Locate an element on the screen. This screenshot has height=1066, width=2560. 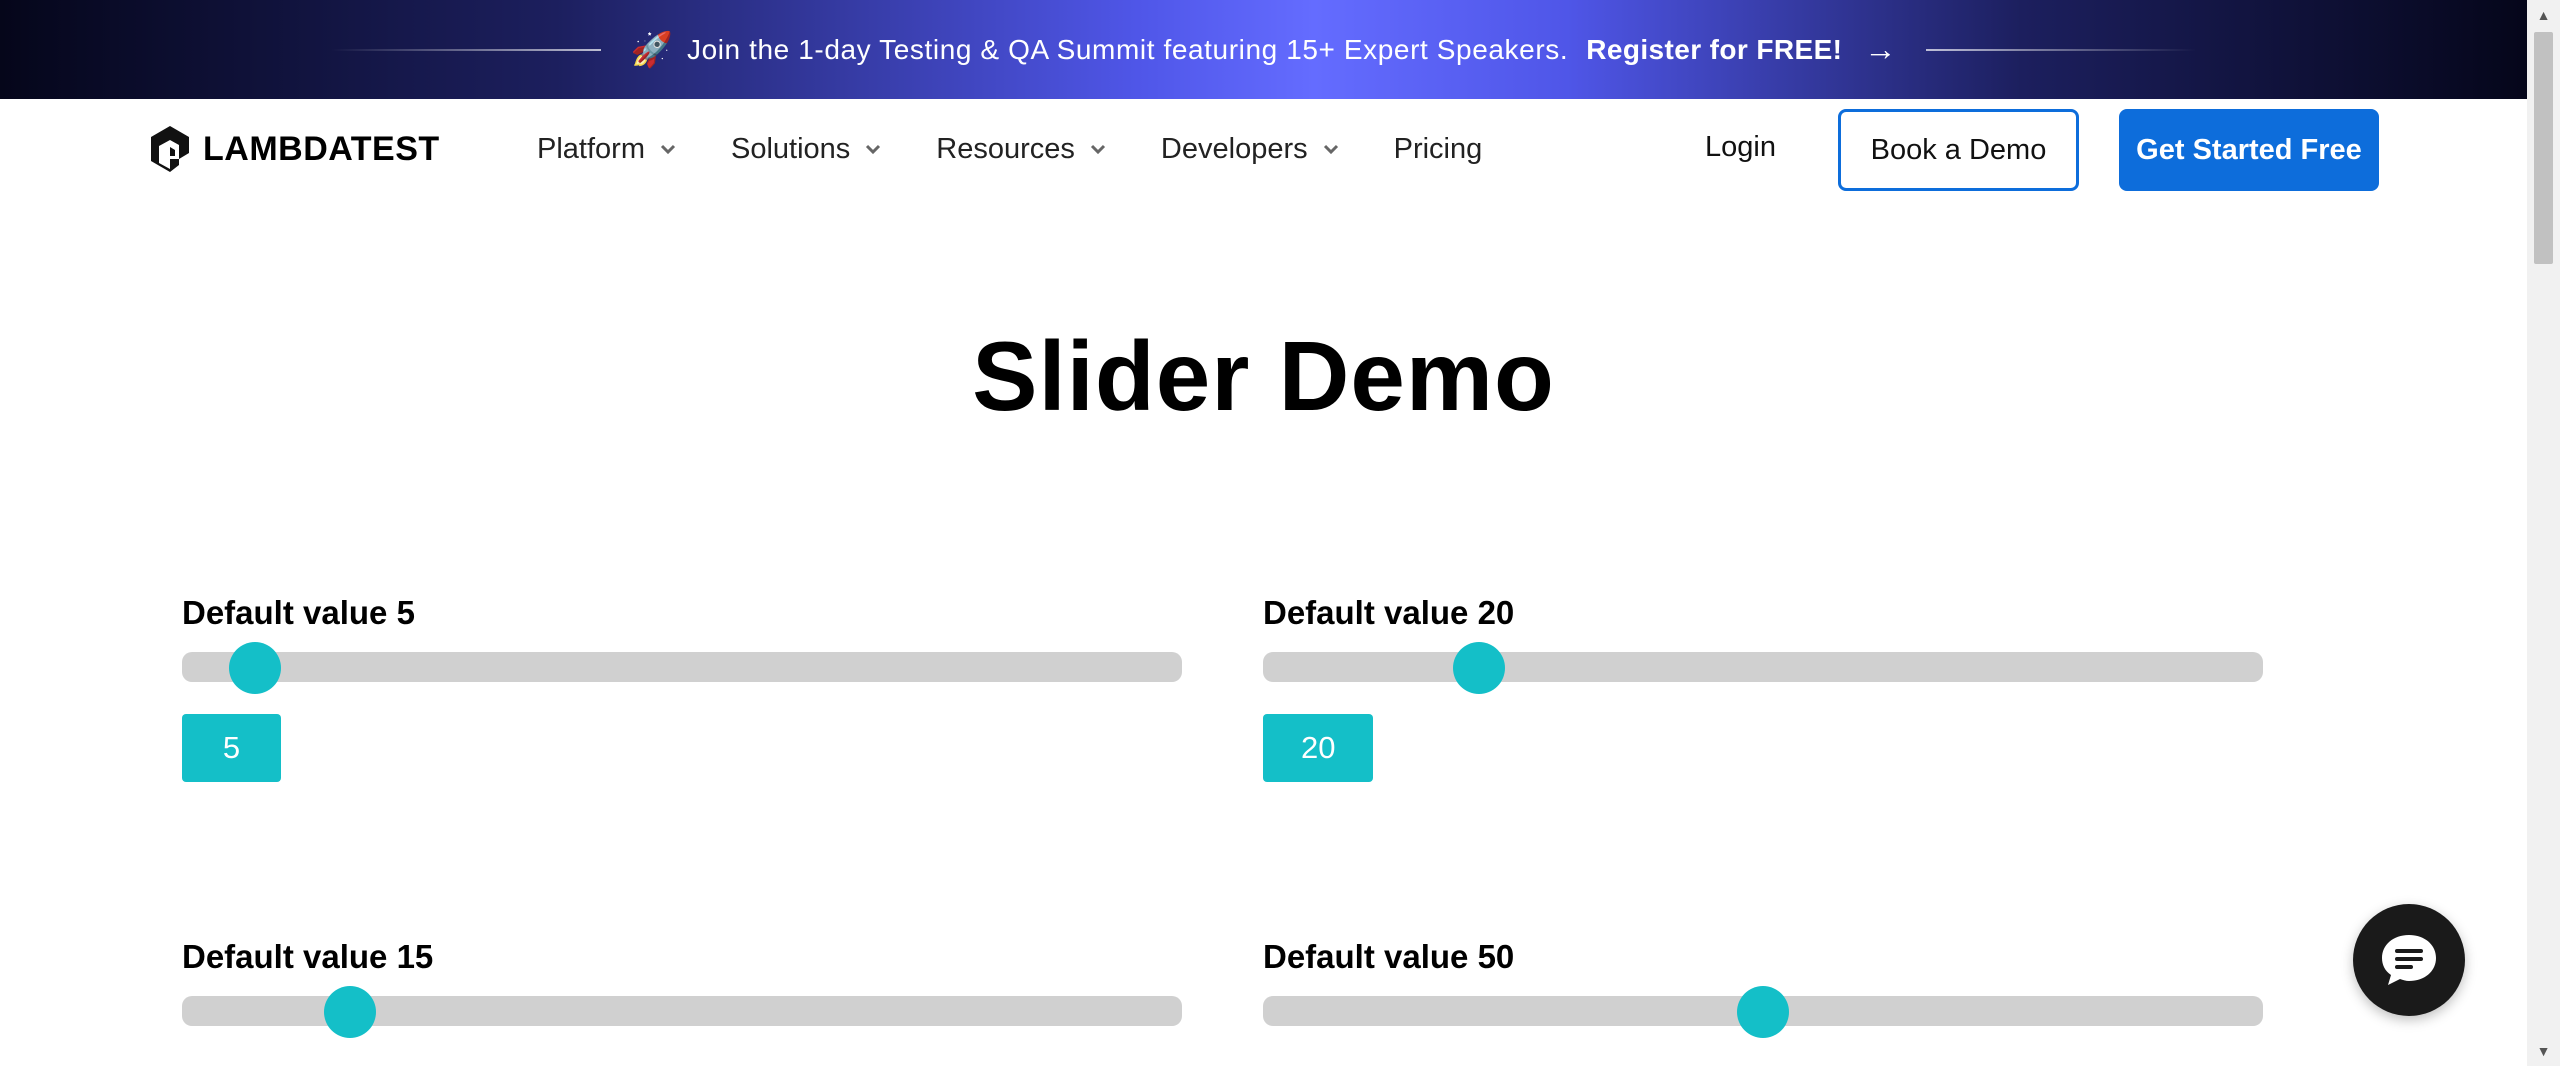
slider-block: Default value 20 20 is located at coordinates (1763, 688).